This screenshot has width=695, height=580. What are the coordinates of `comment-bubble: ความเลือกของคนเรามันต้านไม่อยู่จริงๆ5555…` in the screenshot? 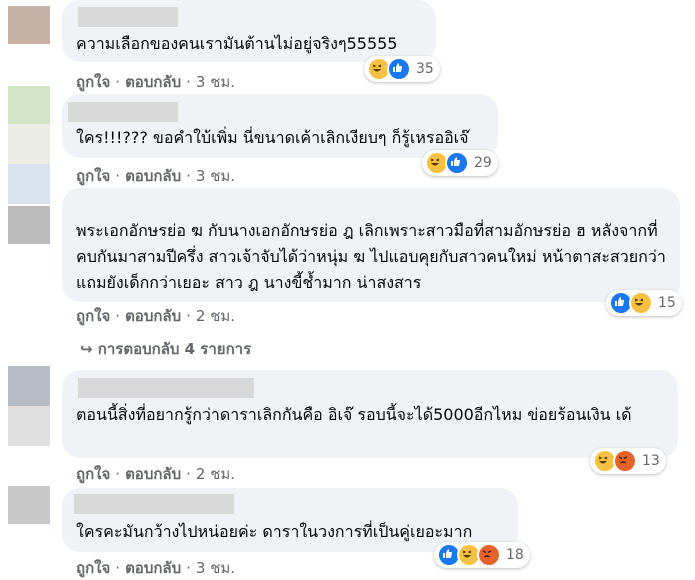 It's located at (249, 31).